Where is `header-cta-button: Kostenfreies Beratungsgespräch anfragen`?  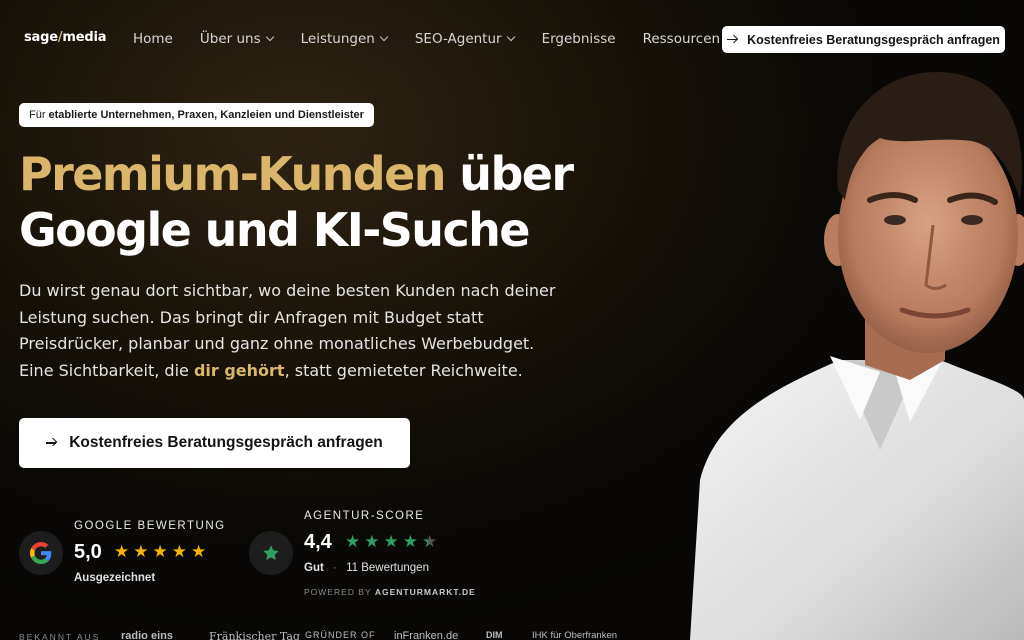 header-cta-button: Kostenfreies Beratungsgespräch anfragen is located at coordinates (863, 39).